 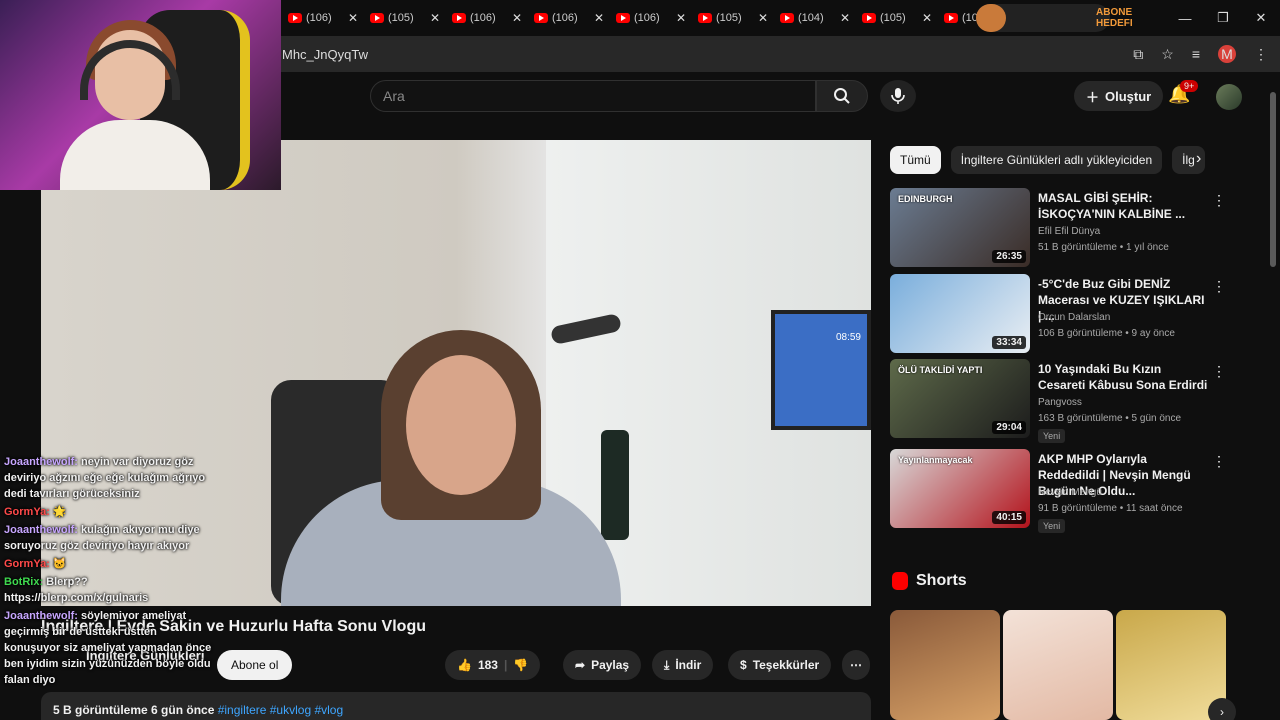 What do you see at coordinates (325, 54) in the screenshot?
I see `url-text: Mhc_JnQyqTw` at bounding box center [325, 54].